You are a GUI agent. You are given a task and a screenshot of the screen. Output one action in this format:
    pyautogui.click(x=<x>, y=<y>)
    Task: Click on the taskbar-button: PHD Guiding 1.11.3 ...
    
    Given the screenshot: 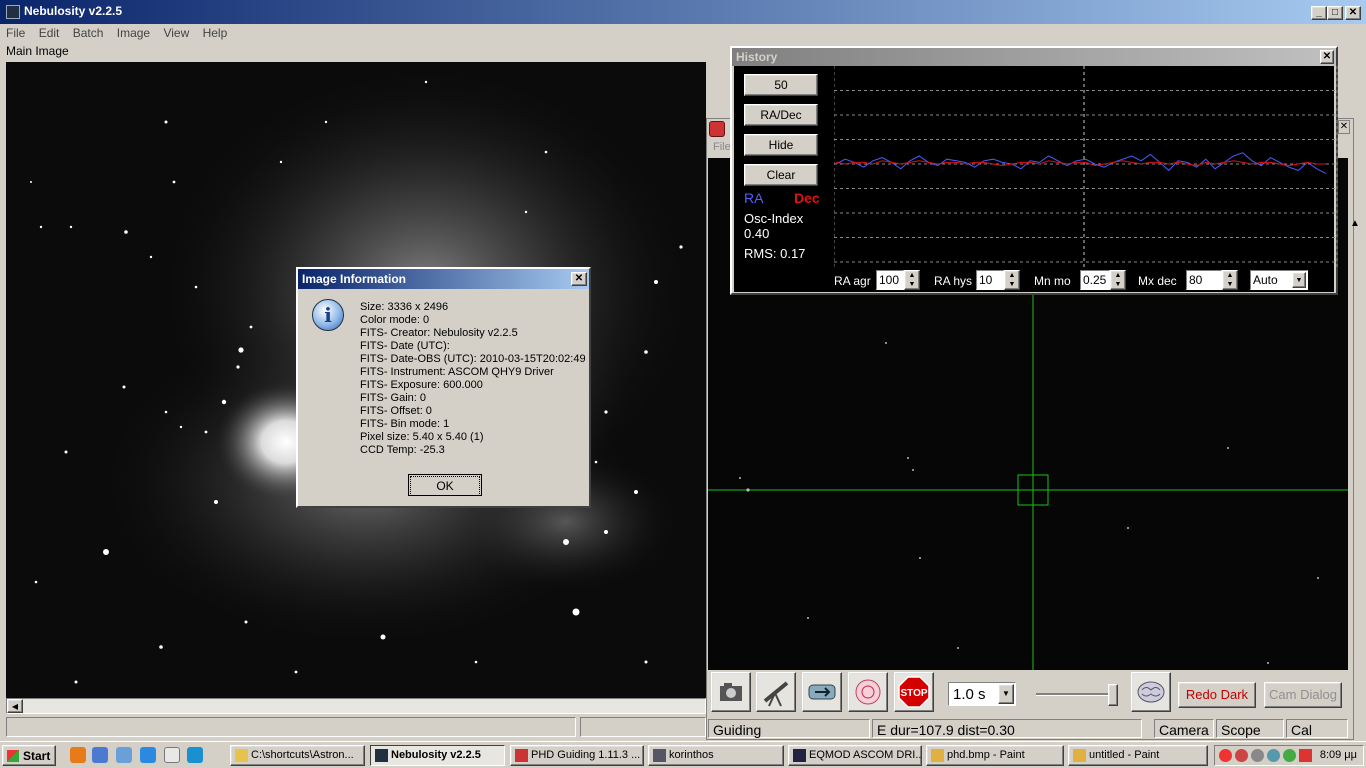 What is the action you would take?
    pyautogui.click(x=577, y=755)
    